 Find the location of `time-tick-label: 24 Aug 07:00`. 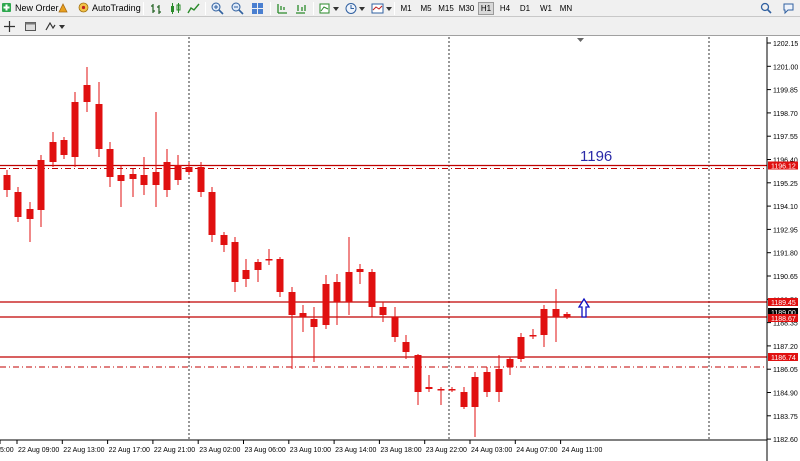

time-tick-label: 24 Aug 07:00 is located at coordinates (536, 450).